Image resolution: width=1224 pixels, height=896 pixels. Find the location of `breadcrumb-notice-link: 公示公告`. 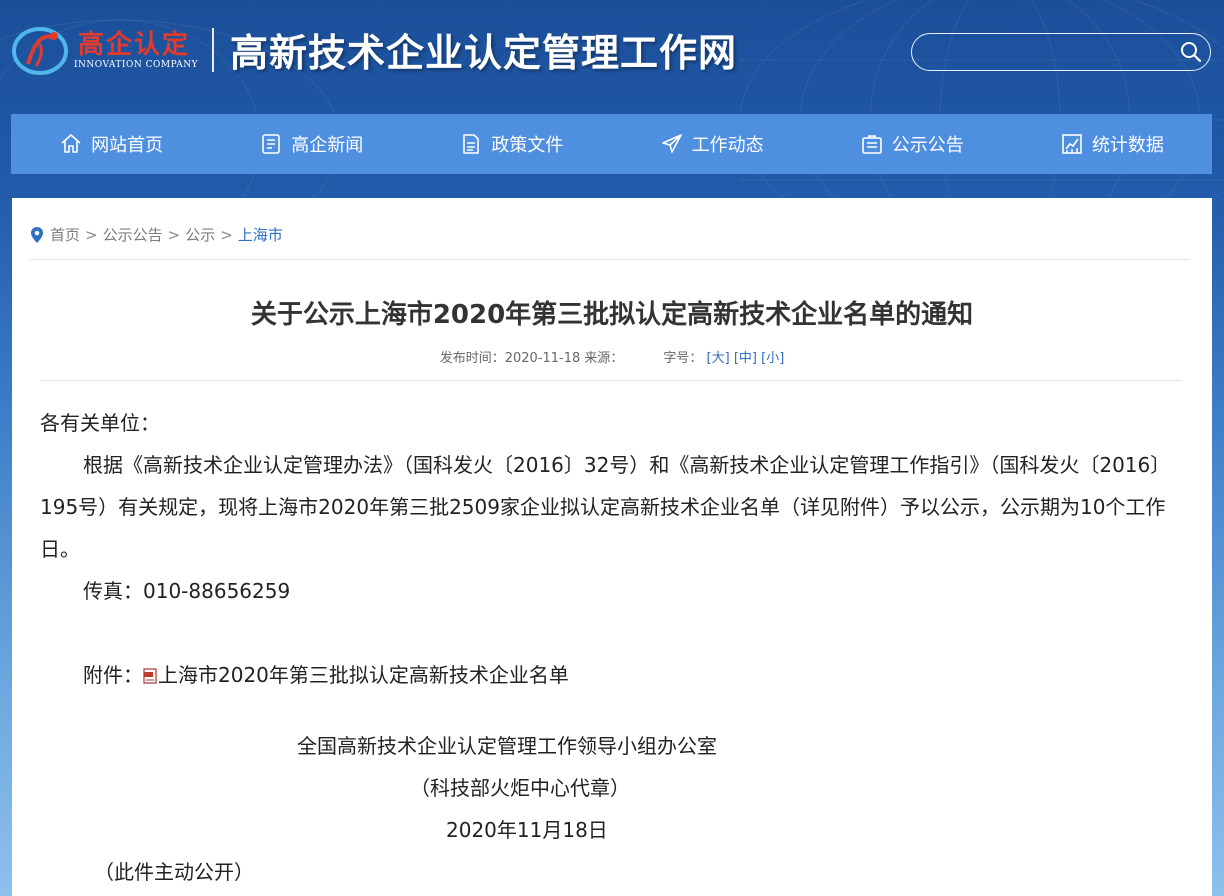

breadcrumb-notice-link: 公示公告 is located at coordinates (133, 234).